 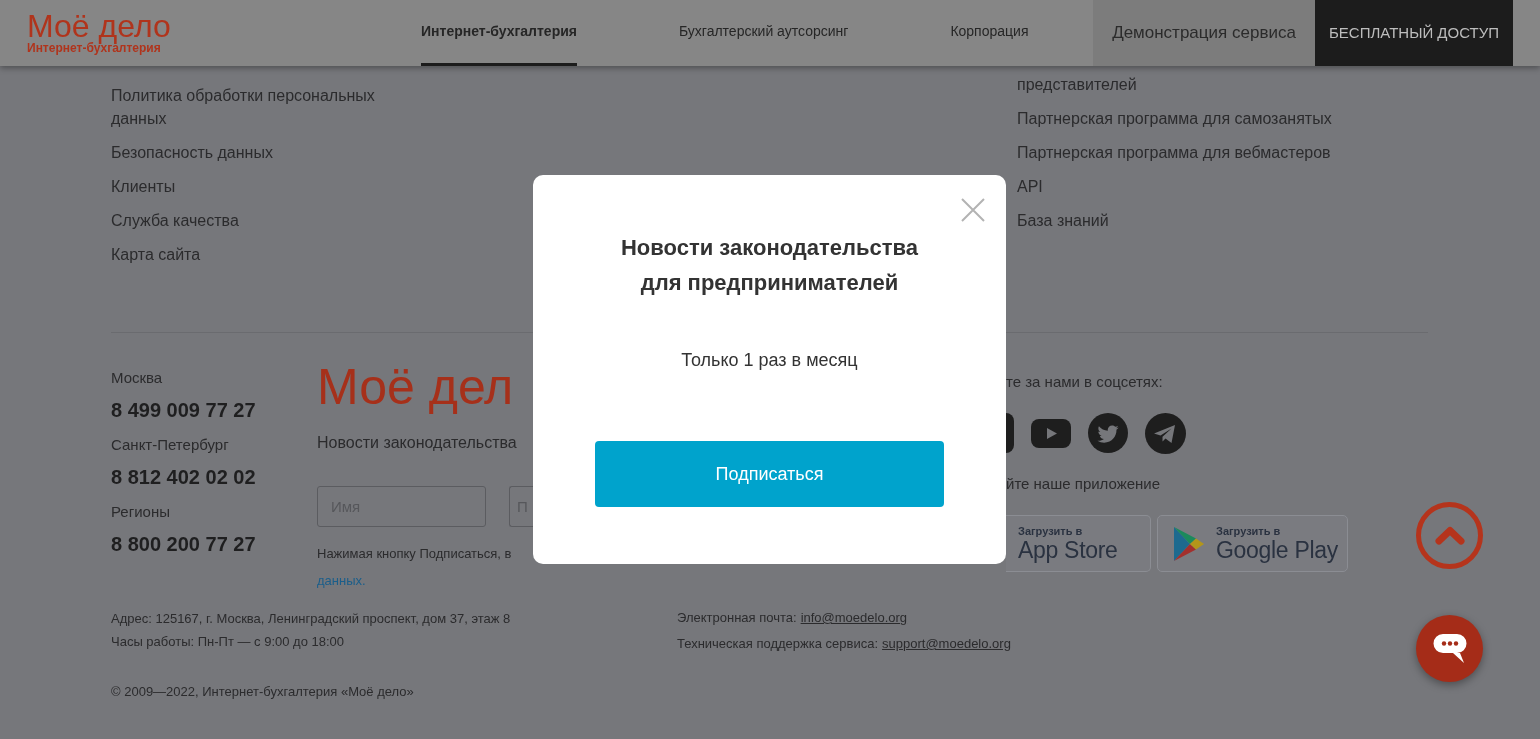 I want to click on store-button: Загрузить в App Store, so click(x=1078, y=543).